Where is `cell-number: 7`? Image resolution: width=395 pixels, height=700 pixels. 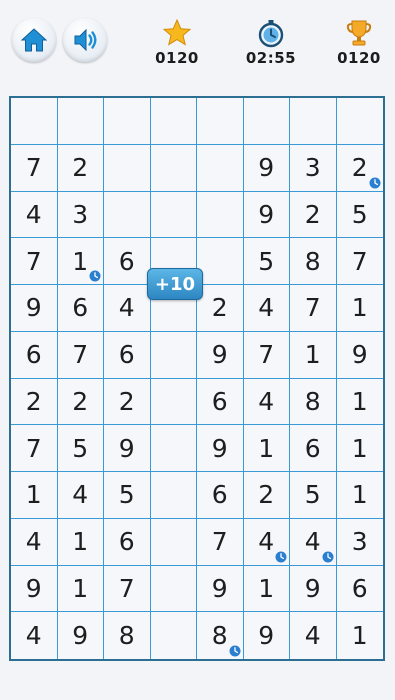
cell-number: 7 is located at coordinates (312, 308).